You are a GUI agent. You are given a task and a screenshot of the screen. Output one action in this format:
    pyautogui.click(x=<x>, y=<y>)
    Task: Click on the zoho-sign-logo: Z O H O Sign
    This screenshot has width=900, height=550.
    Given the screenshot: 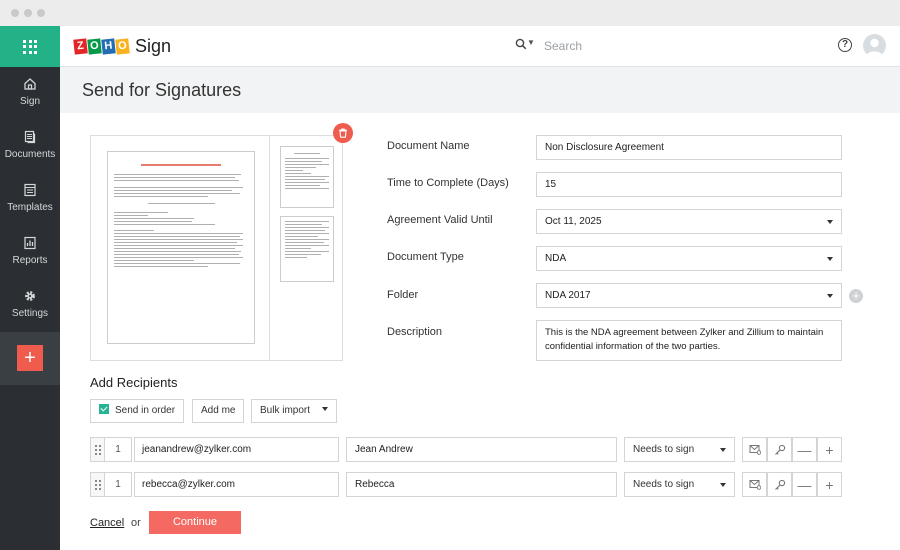 What is the action you would take?
    pyautogui.click(x=122, y=46)
    